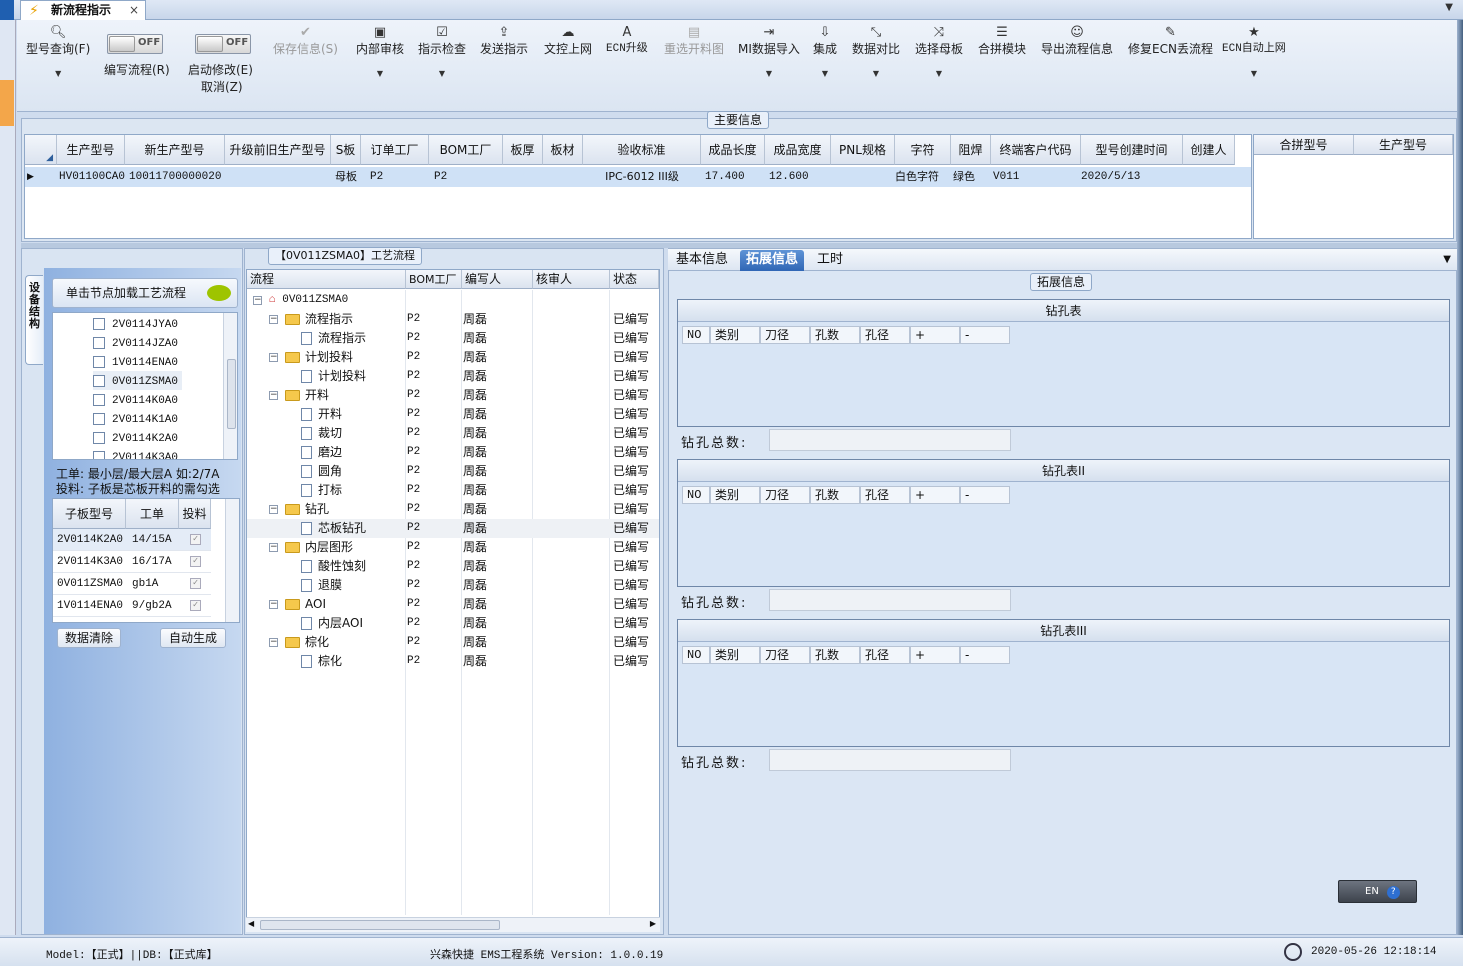  What do you see at coordinates (1132, 150) in the screenshot?
I see `col-header: 型号创建时间` at bounding box center [1132, 150].